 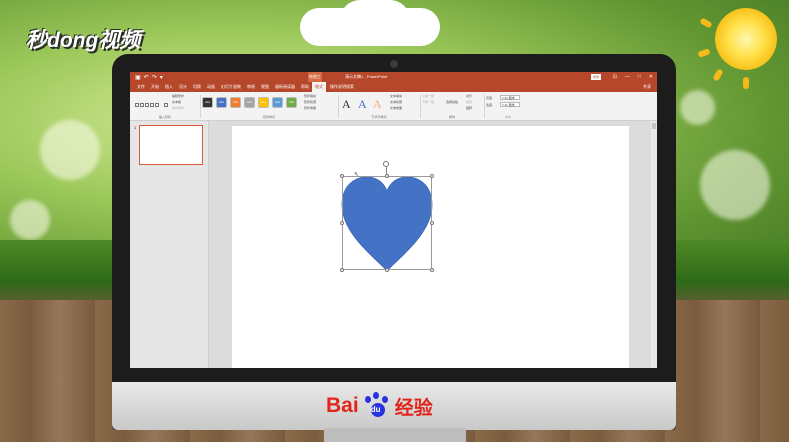 I want to click on baidu-jingyan-logo: Bai du 经验, so click(x=401, y=406).